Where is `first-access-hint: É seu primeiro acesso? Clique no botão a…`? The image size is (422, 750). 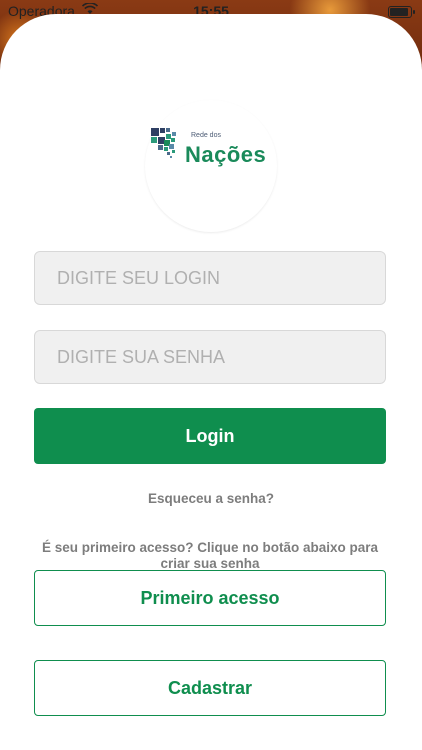
first-access-hint: É seu primeiro acesso? Clique no botão a… is located at coordinates (210, 555).